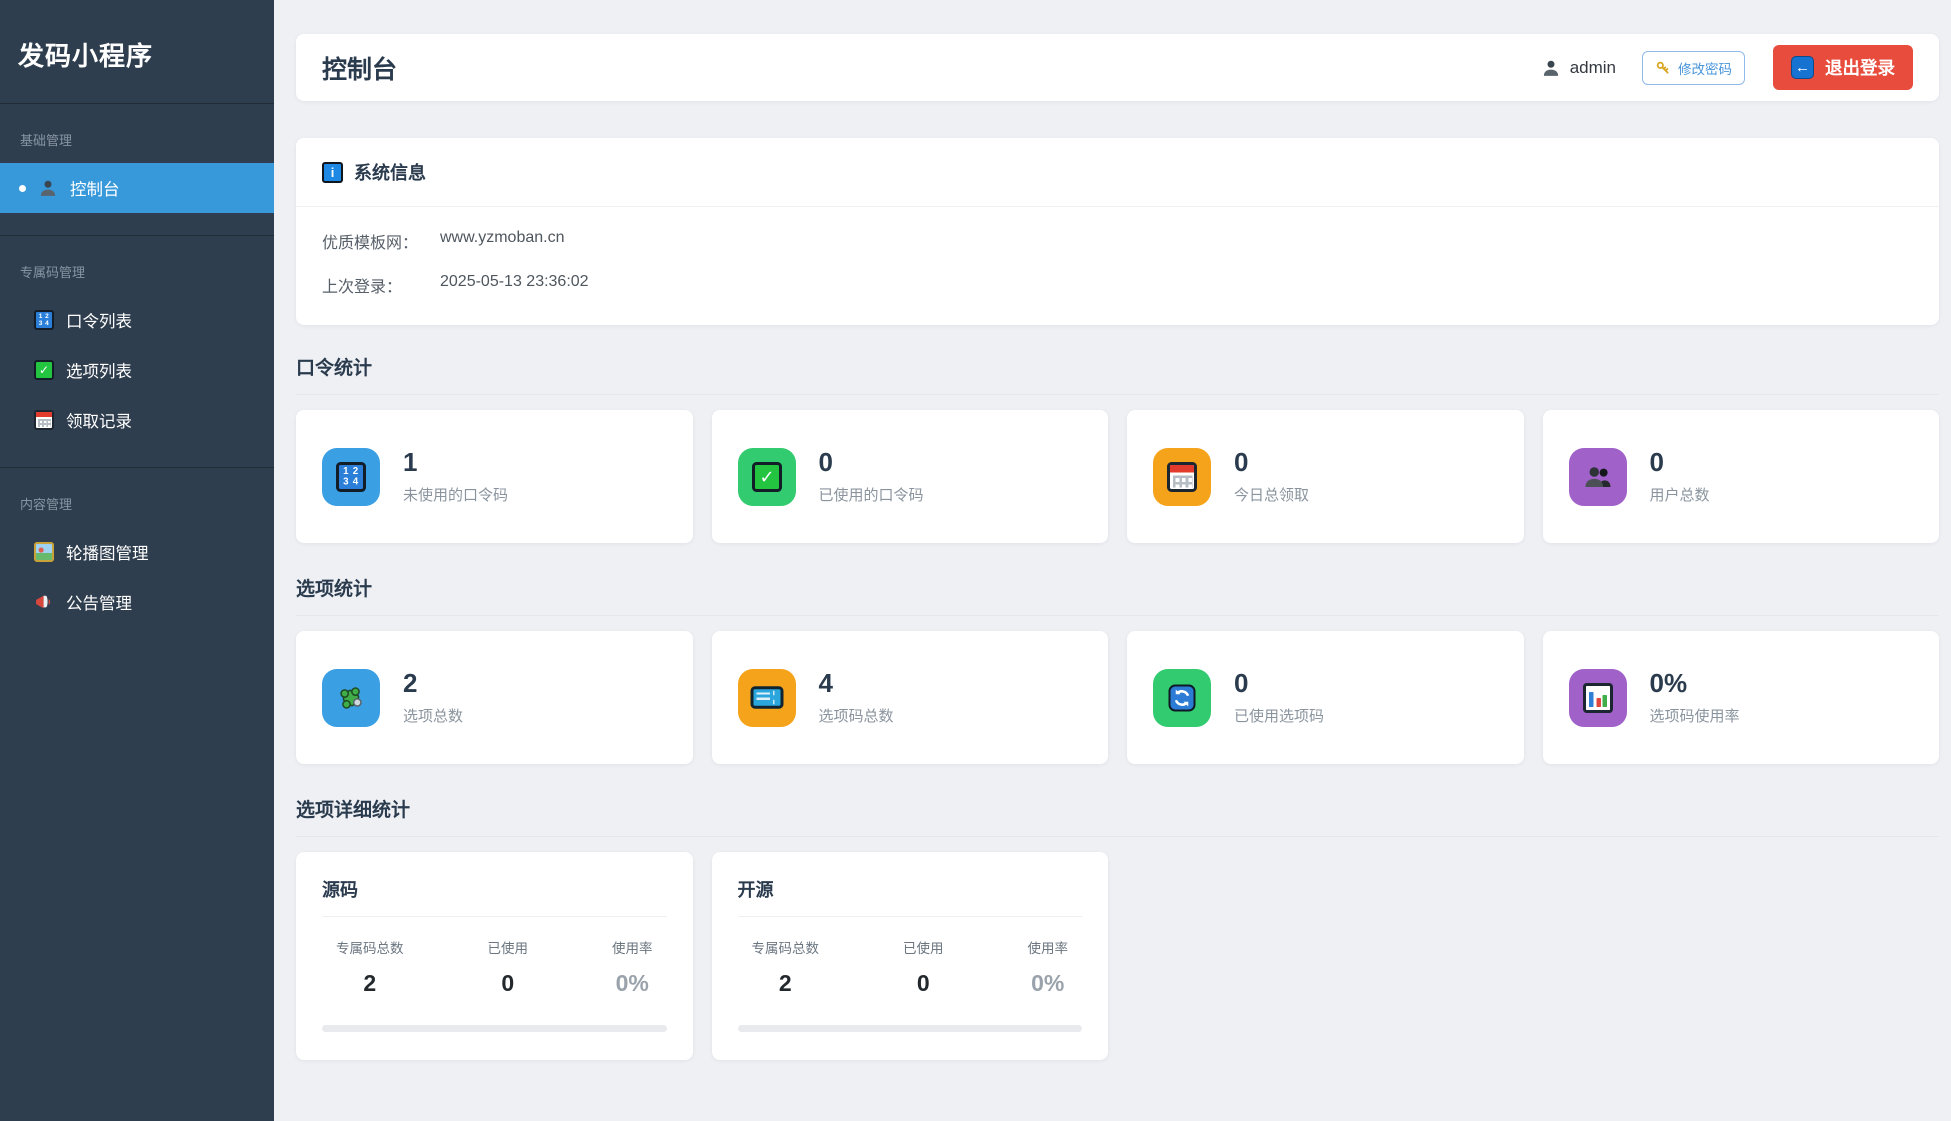  I want to click on detail-card-opensource: 开源 专属码总数 2 已使用 0 使用率 0%, so click(909, 956).